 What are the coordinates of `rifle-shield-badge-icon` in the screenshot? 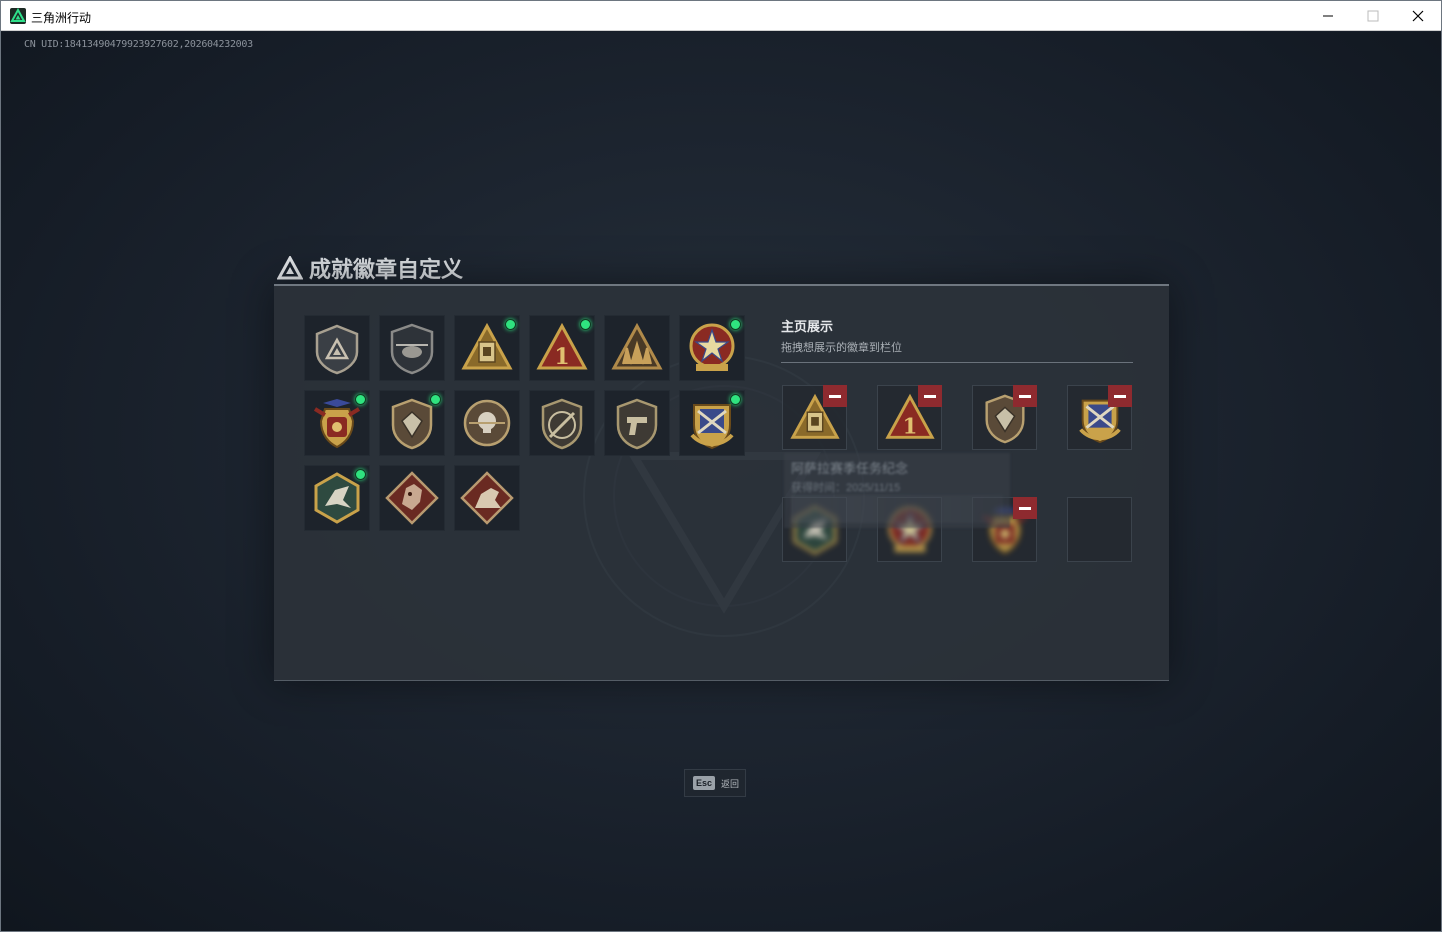 It's located at (562, 424).